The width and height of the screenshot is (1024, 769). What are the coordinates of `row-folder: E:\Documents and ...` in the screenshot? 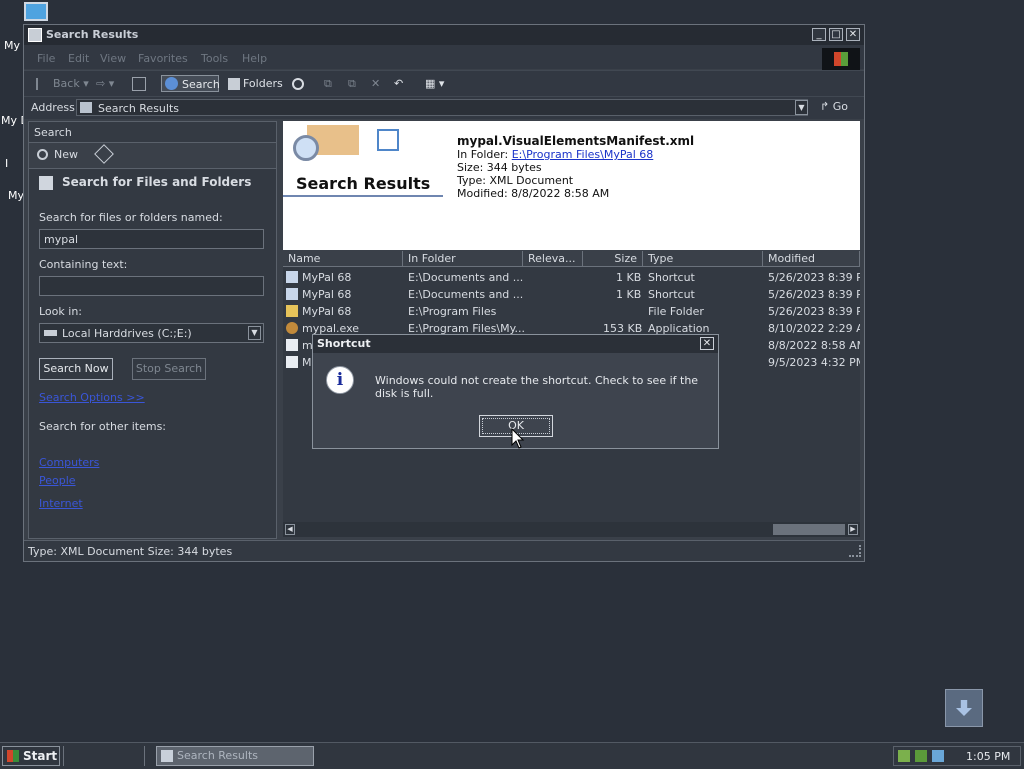 It's located at (466, 277).